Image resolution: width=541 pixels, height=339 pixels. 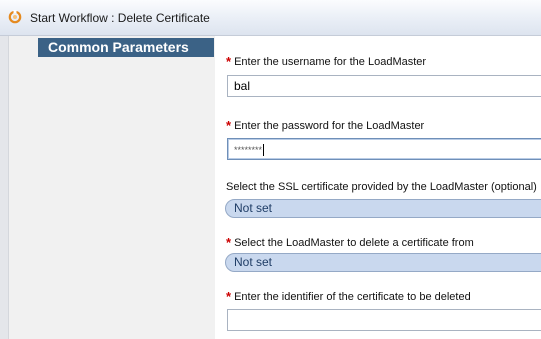 I want to click on username-input: bal, so click(x=384, y=86).